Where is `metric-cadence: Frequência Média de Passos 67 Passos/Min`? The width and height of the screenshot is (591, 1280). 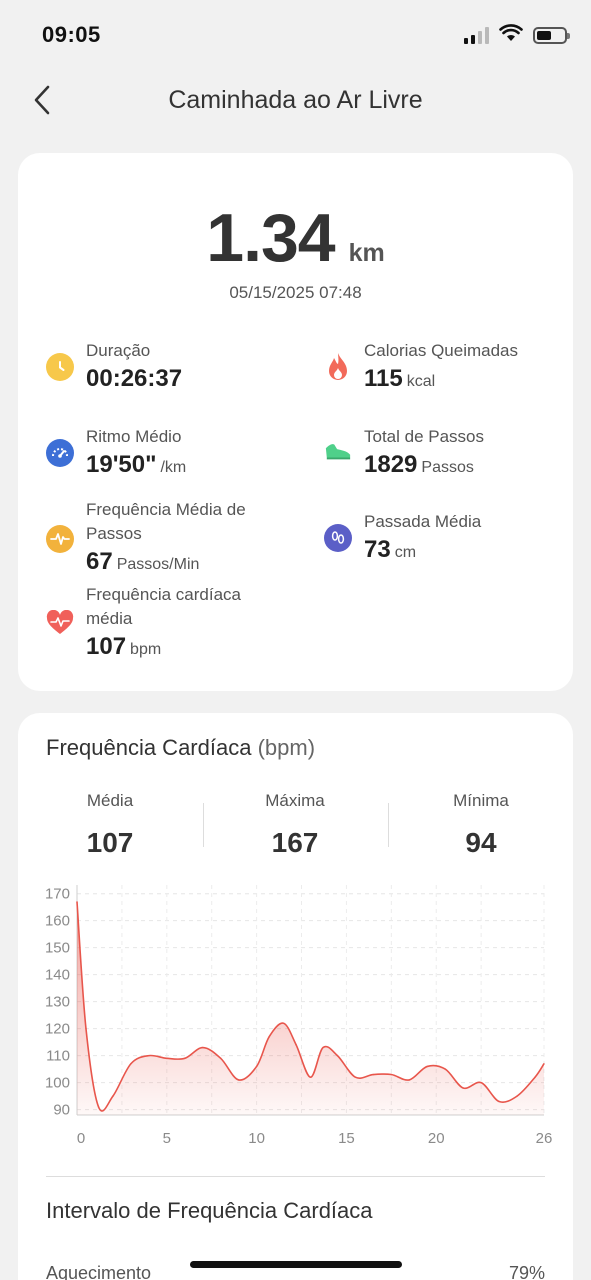 metric-cadence: Frequência Média de Passos 67 Passos/Min is located at coordinates (146, 537).